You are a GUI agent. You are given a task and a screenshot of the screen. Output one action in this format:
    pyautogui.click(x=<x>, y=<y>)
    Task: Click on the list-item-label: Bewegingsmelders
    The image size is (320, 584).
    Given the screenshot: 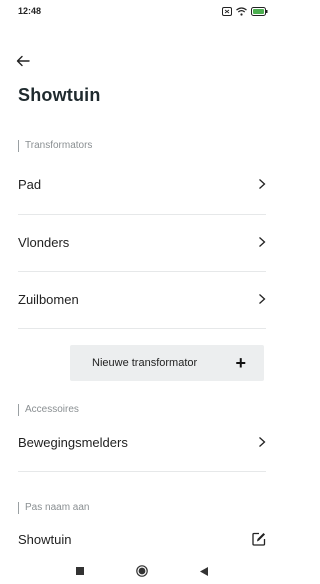 What is the action you would take?
    pyautogui.click(x=73, y=442)
    